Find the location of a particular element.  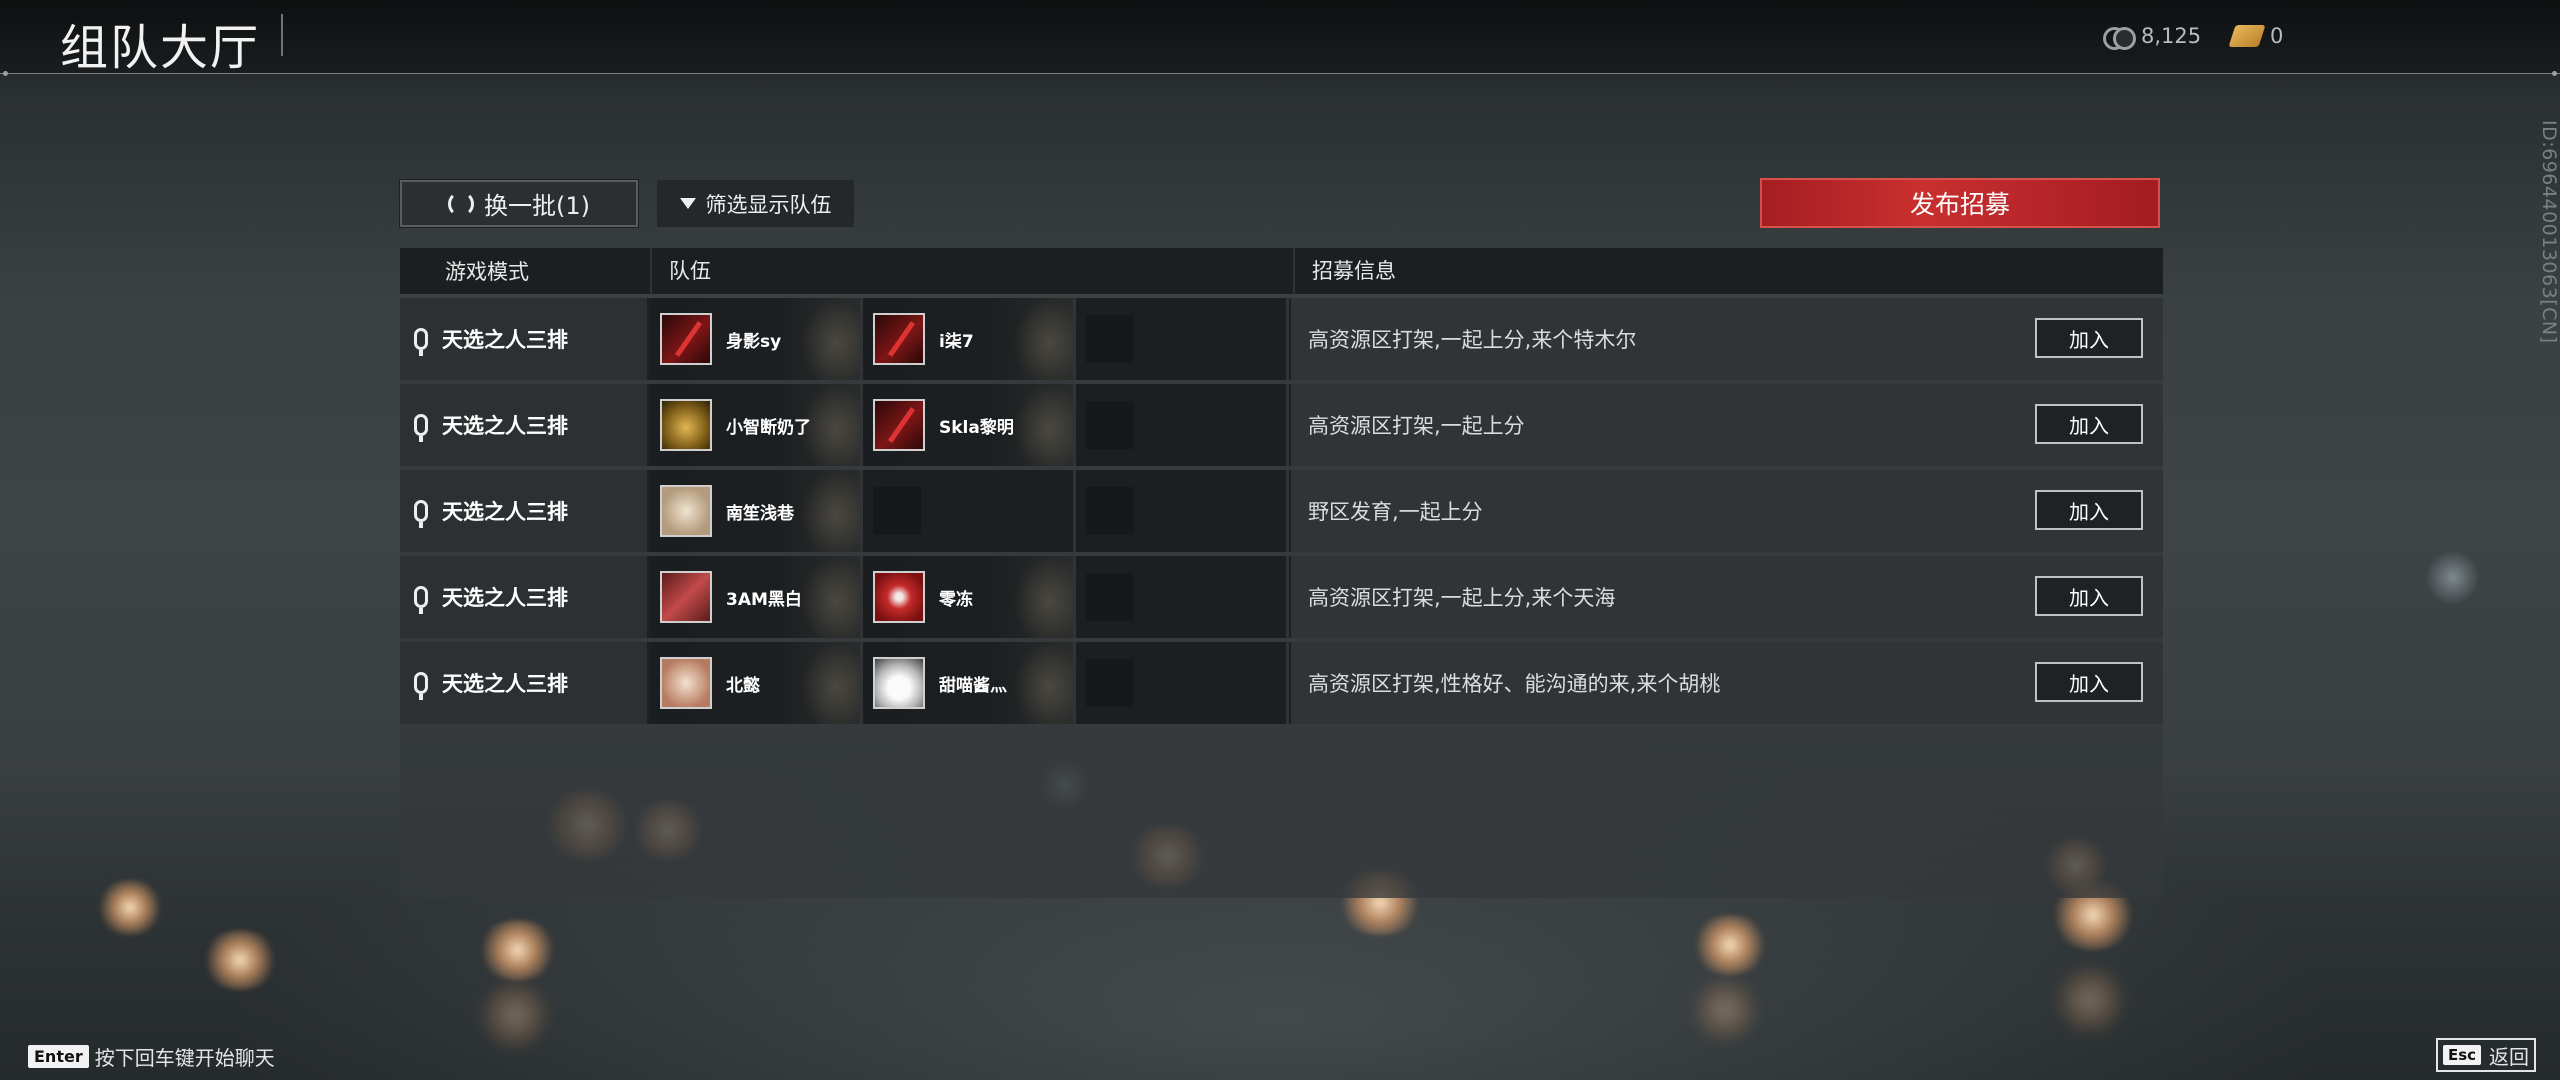

recruit-message: 高资源区打架,一起上分,来个特木尔 is located at coordinates (1472, 340).